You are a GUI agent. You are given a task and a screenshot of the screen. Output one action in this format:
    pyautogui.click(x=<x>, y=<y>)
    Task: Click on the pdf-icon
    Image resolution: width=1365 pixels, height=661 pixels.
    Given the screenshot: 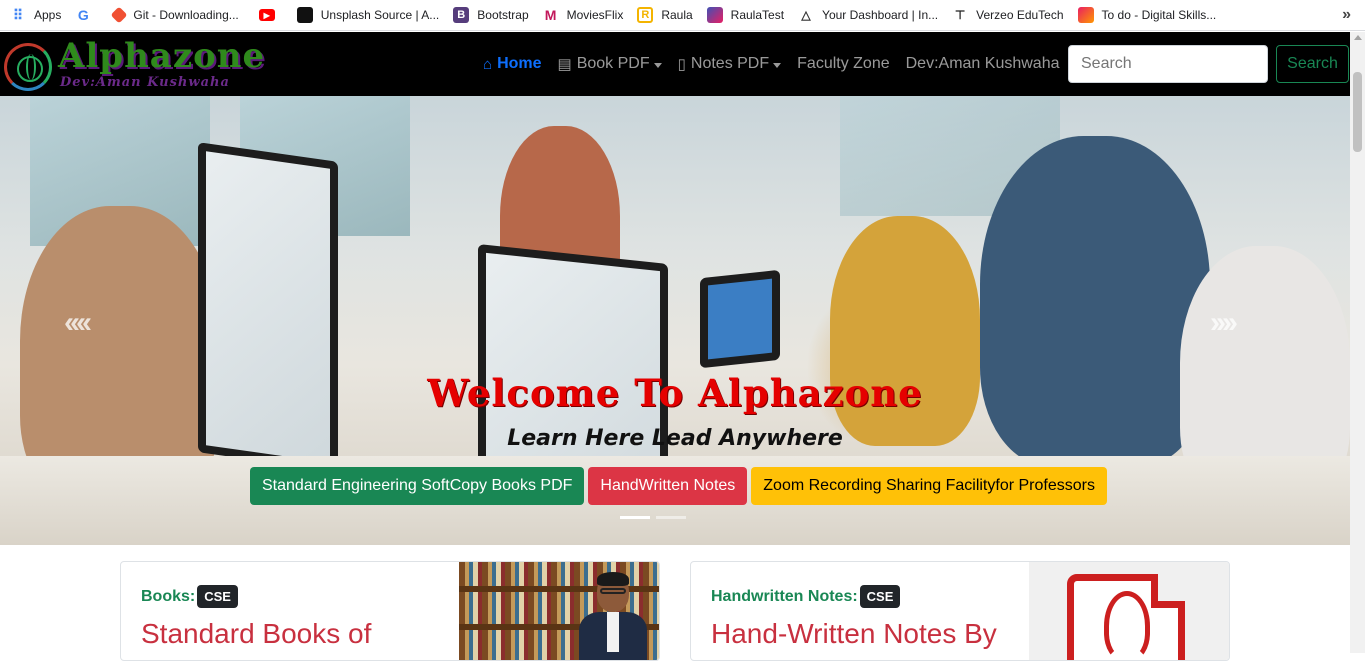 What is the action you would take?
    pyautogui.click(x=1126, y=617)
    